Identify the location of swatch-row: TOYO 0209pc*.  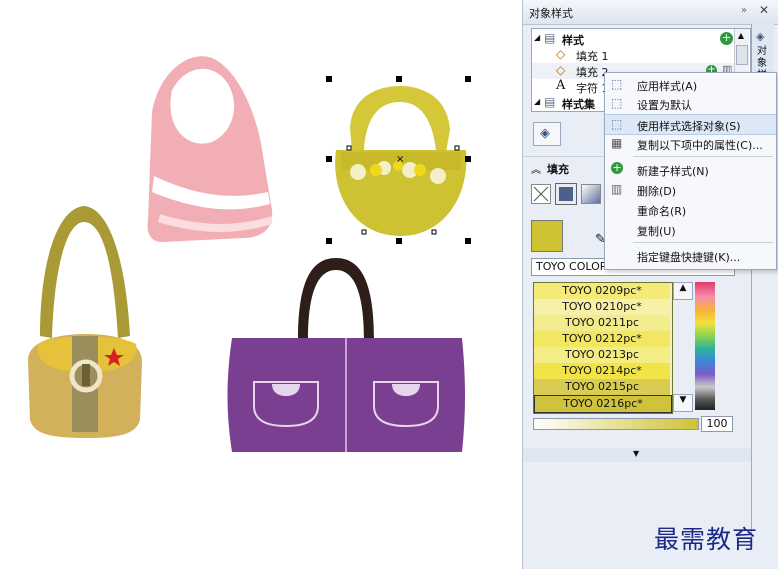
(602, 291).